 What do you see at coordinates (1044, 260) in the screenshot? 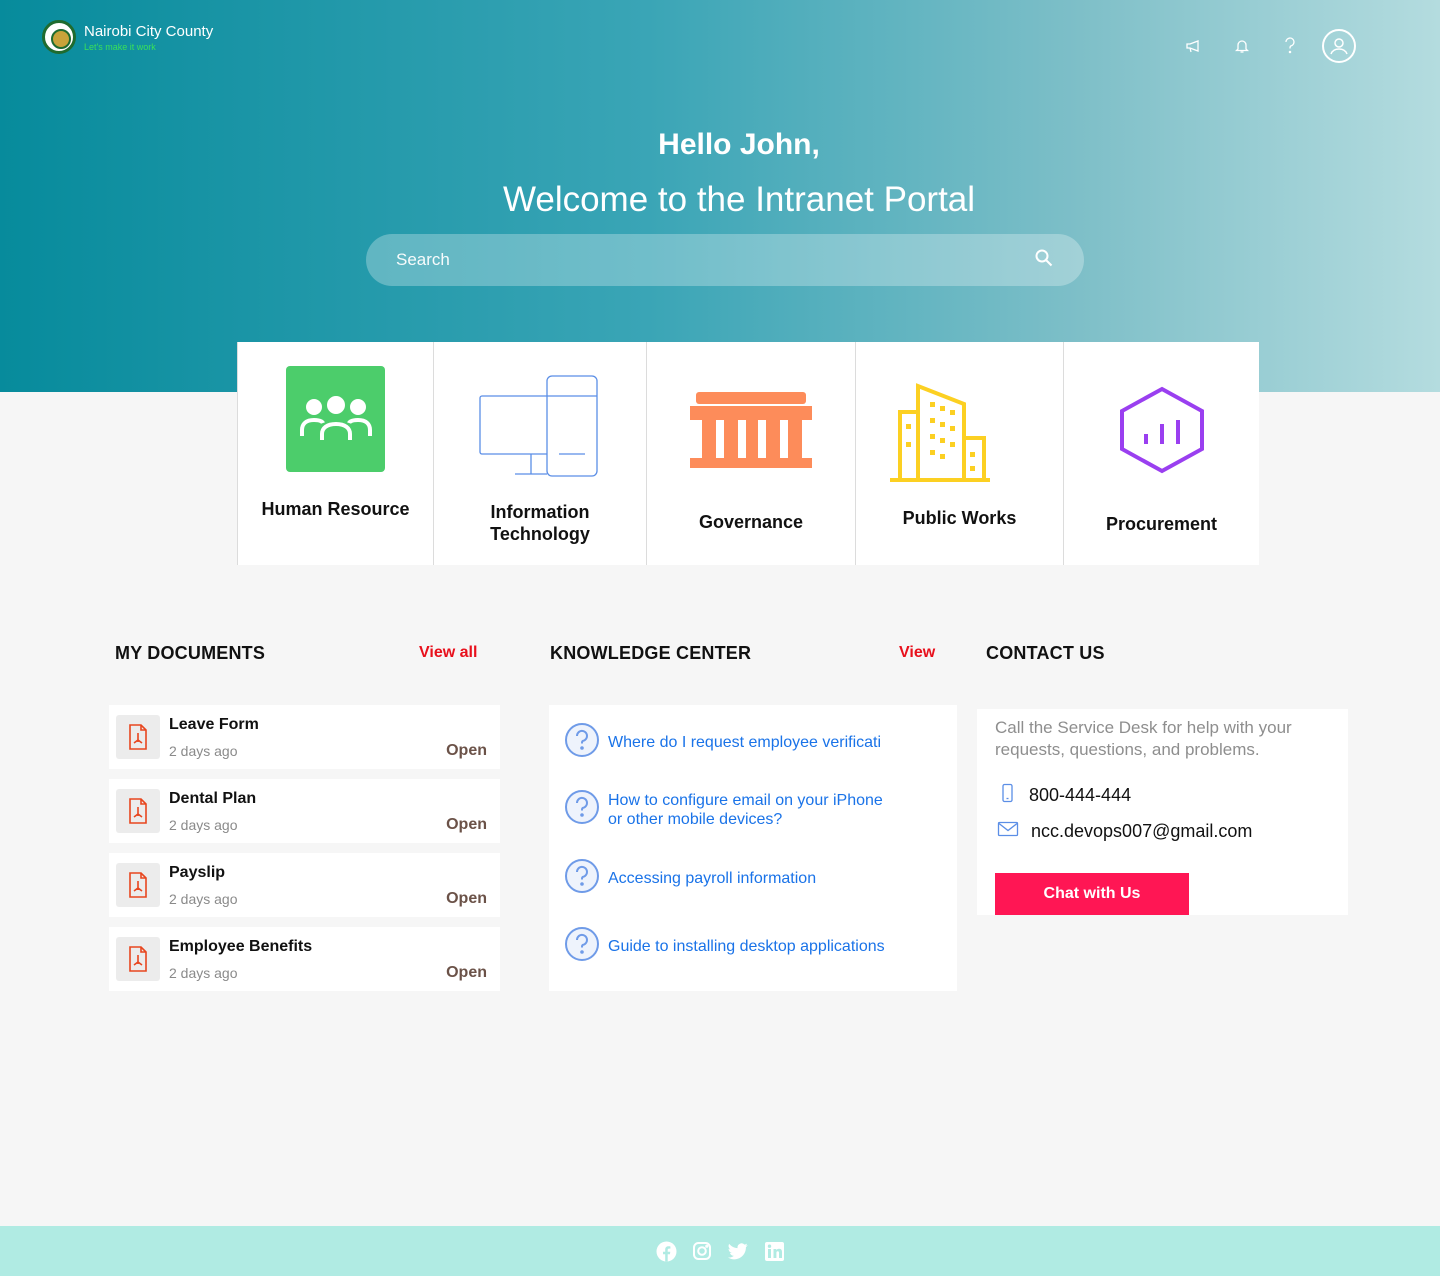
I see `search-icon` at bounding box center [1044, 260].